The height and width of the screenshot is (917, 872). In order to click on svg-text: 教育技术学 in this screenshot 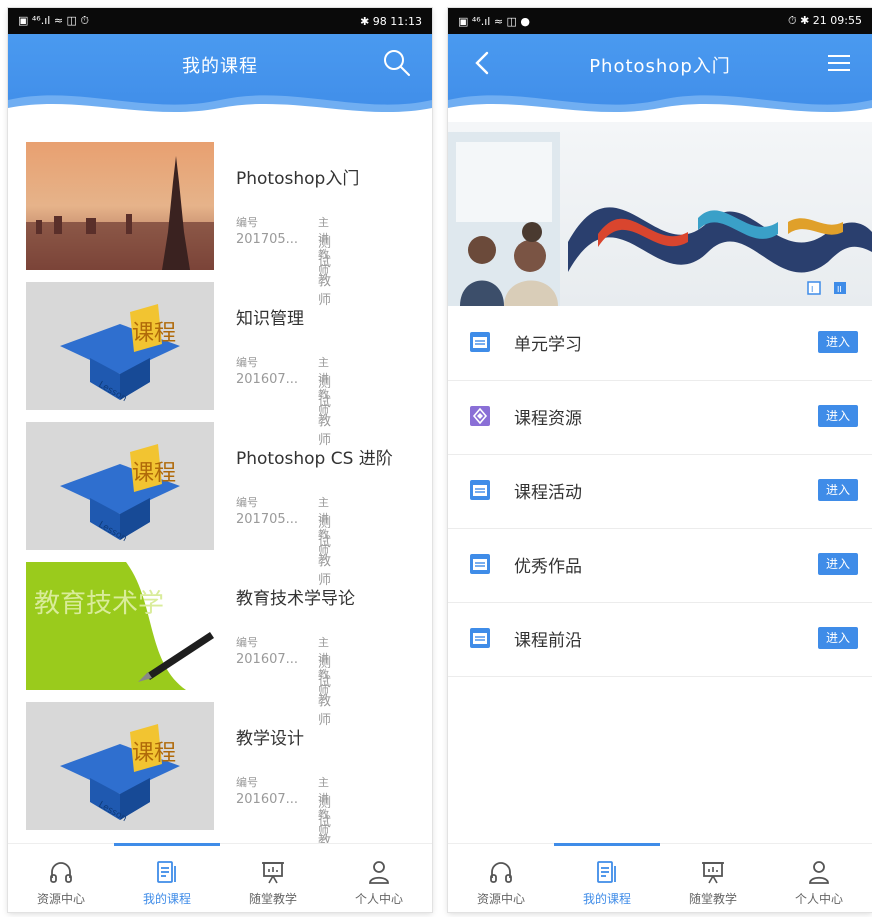, I will do `click(99, 604)`.